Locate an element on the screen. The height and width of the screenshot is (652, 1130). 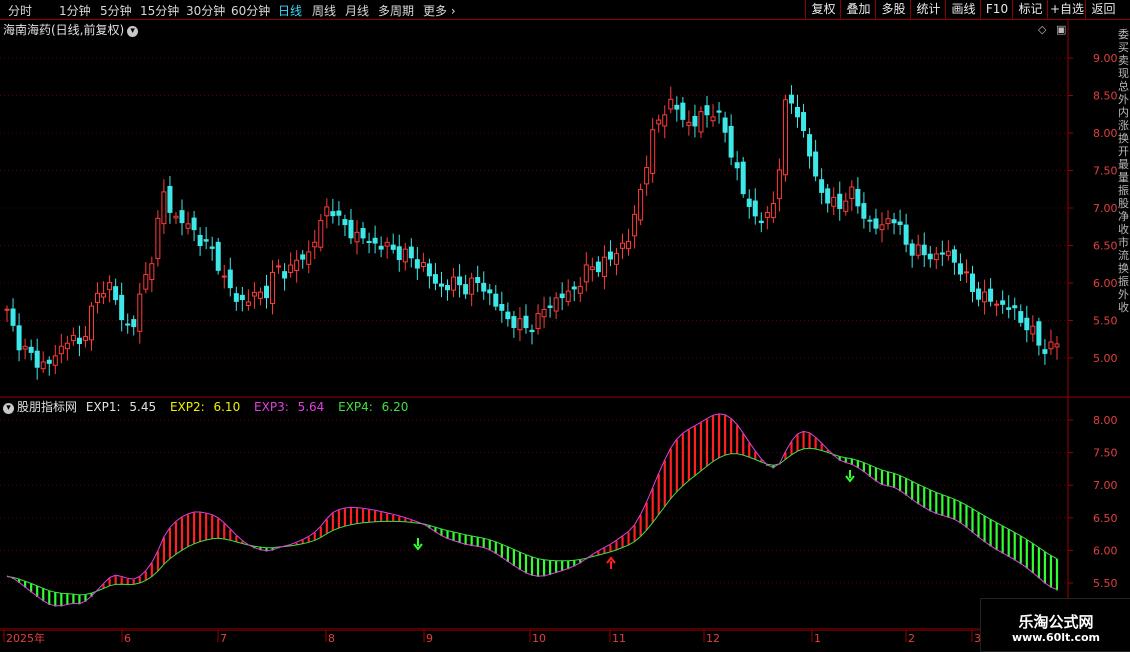
tab-fenshi: 分时 is located at coordinates (20, 10).